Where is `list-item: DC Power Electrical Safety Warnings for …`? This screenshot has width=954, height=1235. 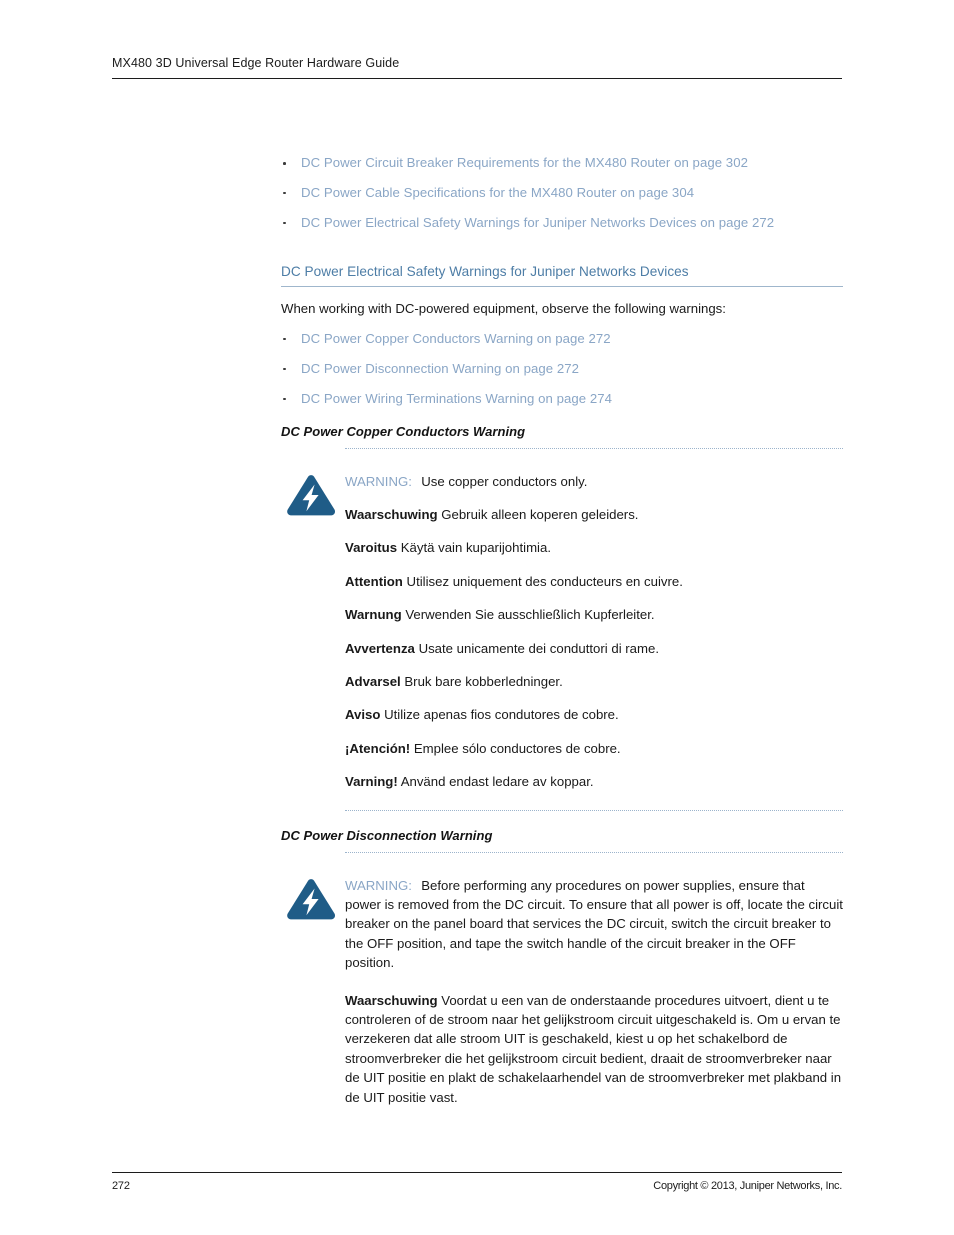
list-item: DC Power Electrical Safety Warnings for … is located at coordinates (562, 223).